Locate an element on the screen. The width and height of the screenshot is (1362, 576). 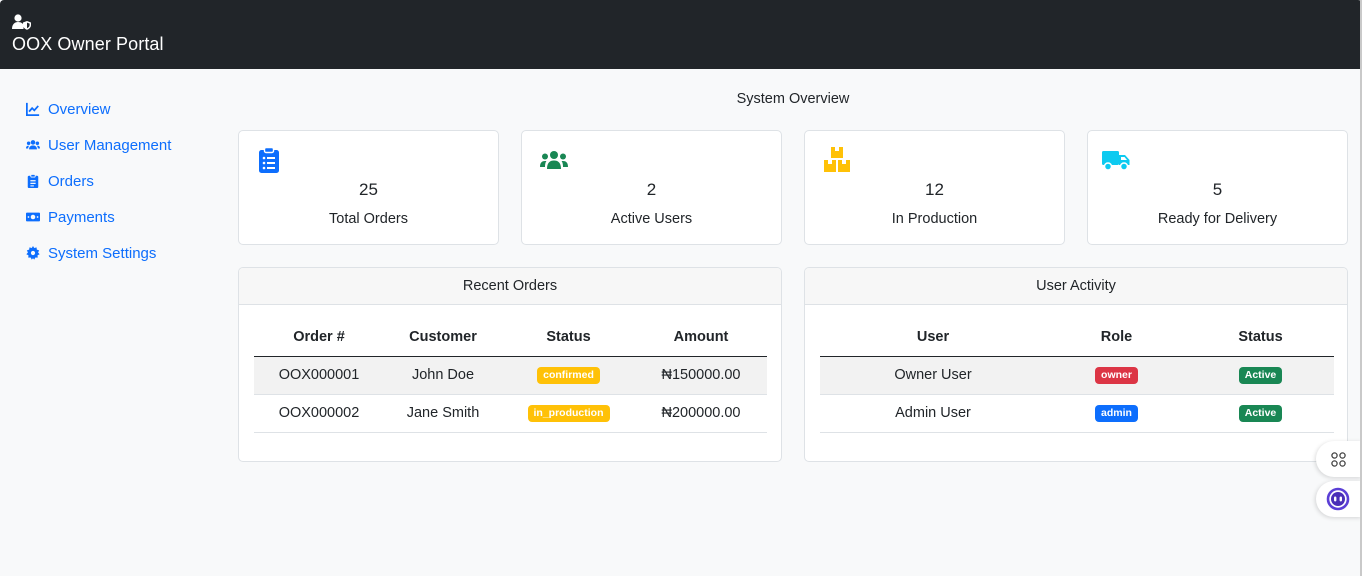
chart-line-icon is located at coordinates (33, 109).